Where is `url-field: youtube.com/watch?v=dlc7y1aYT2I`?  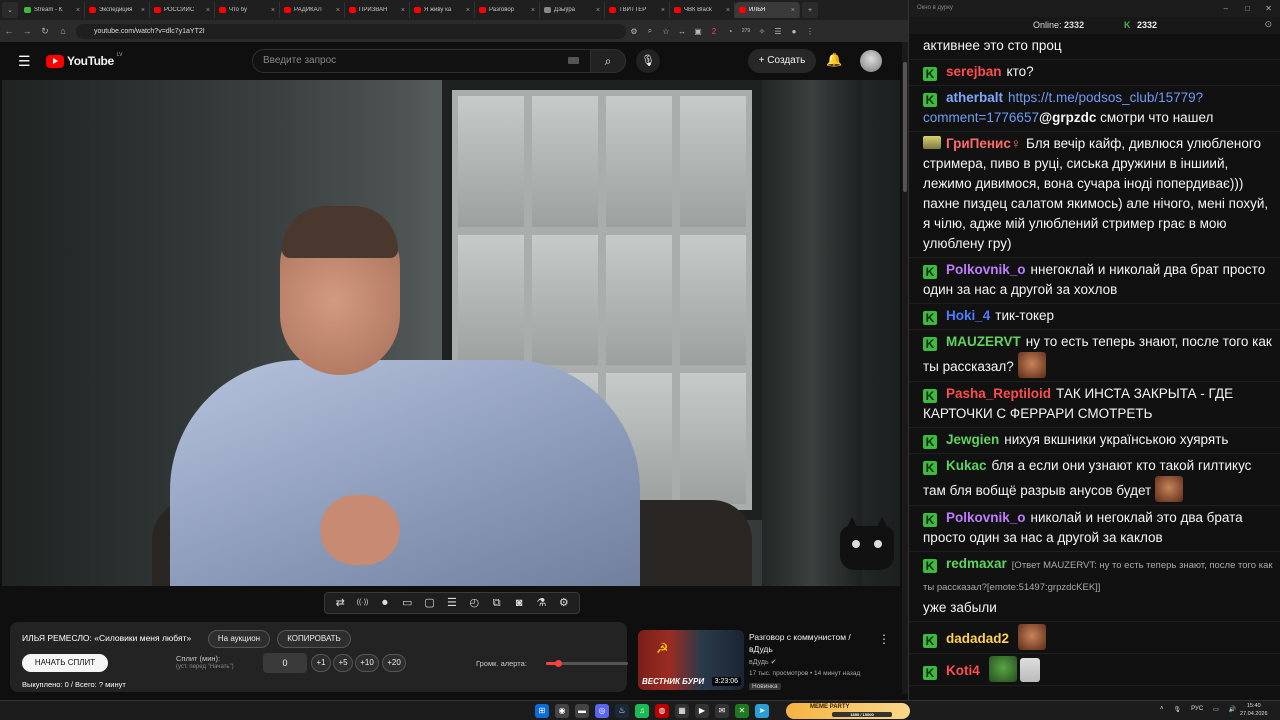 url-field: youtube.com/watch?v=dlc7y1aYT2I is located at coordinates (351, 31).